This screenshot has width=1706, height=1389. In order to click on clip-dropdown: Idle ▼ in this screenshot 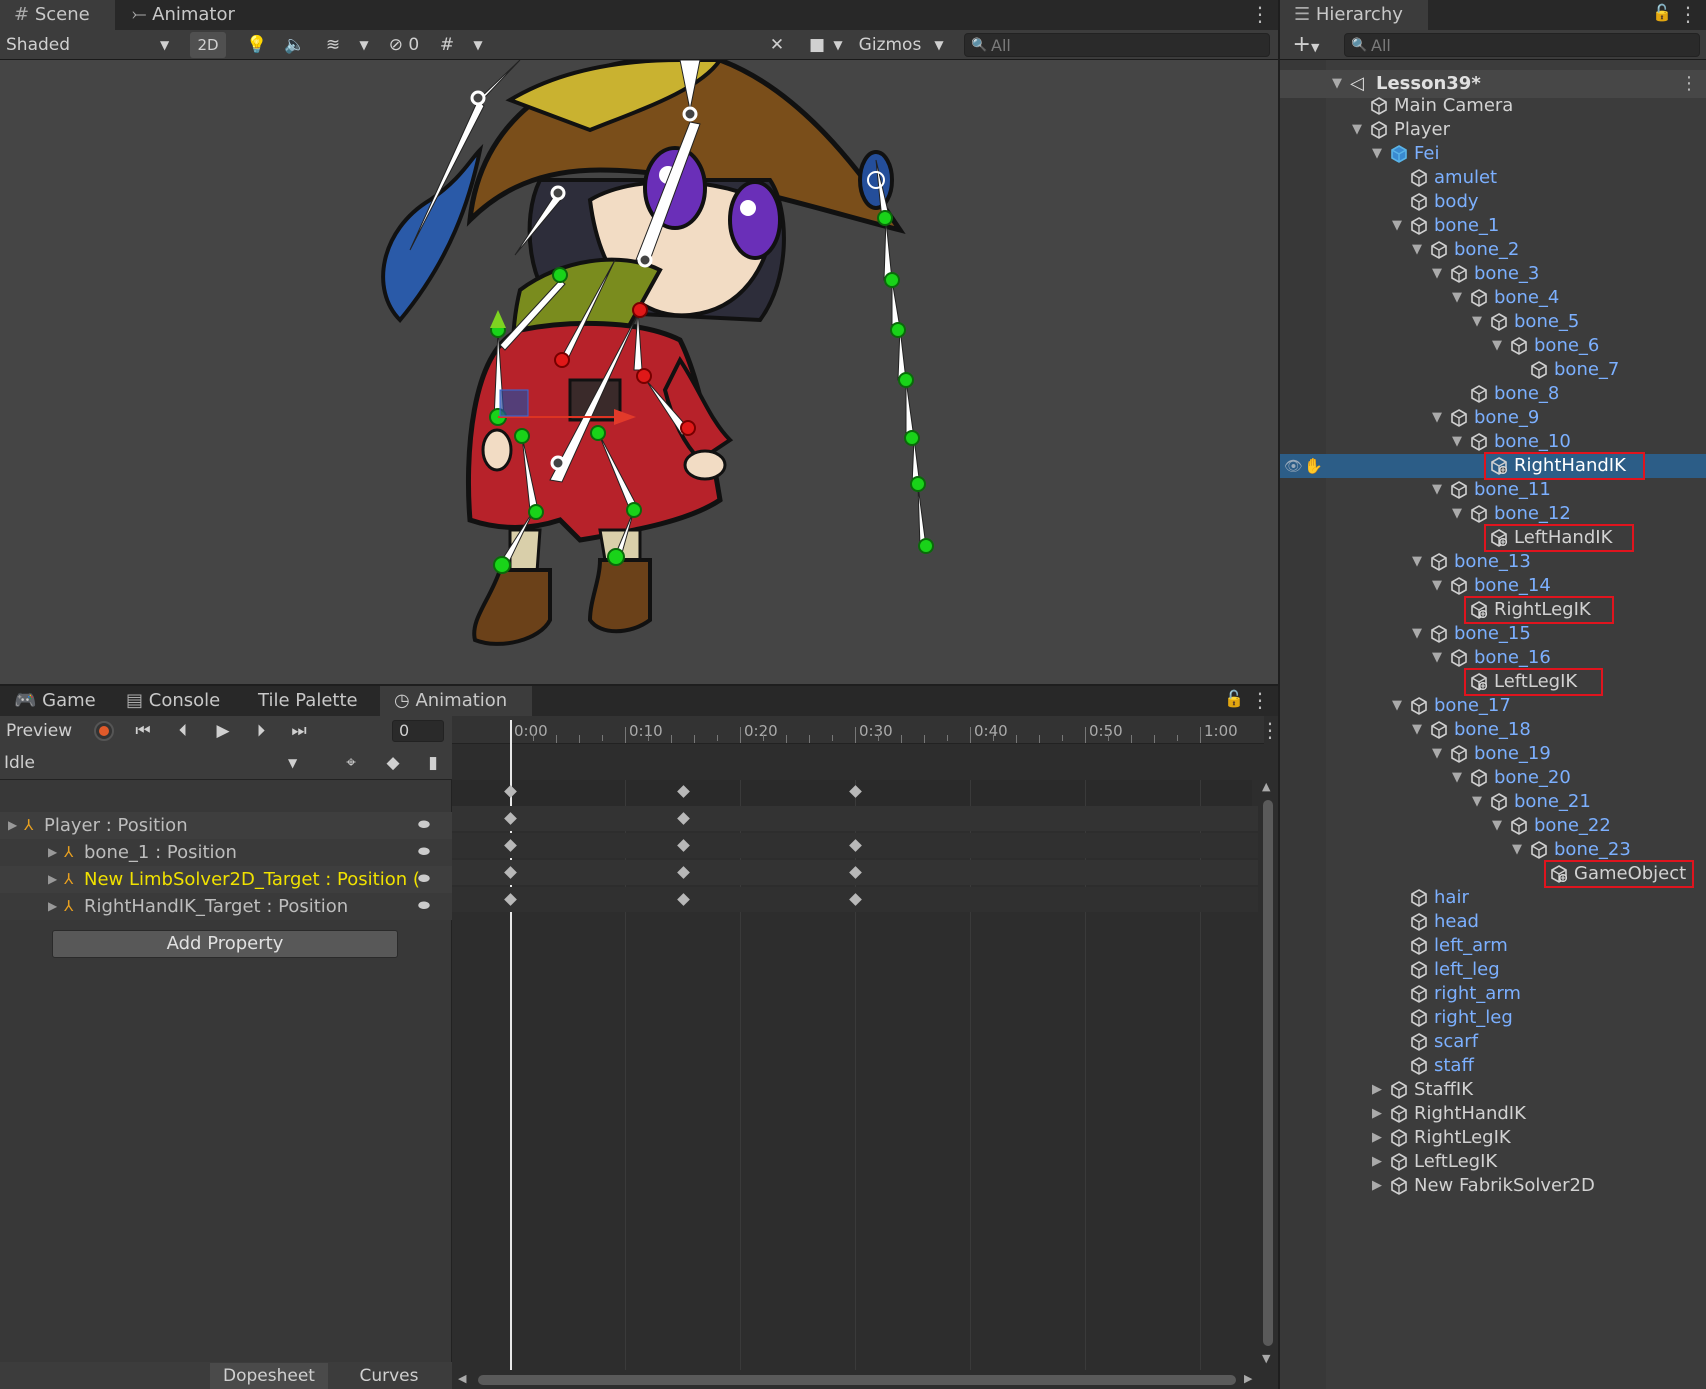, I will do `click(153, 763)`.